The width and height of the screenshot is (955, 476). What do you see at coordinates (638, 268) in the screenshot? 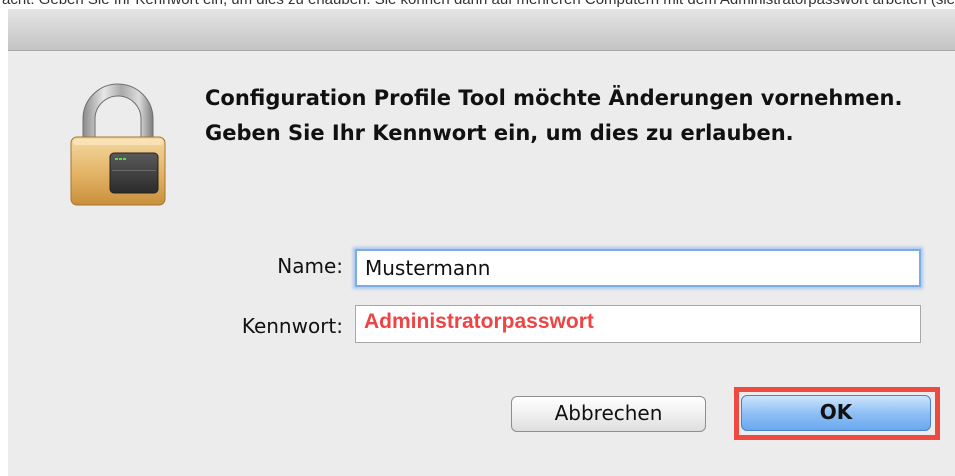
I see `name-input: Mustermann` at bounding box center [638, 268].